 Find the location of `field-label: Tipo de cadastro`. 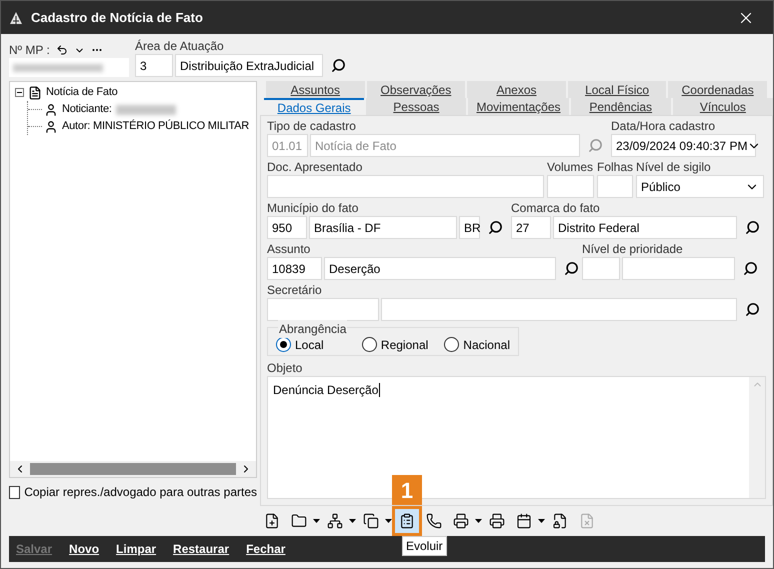

field-label: Tipo de cadastro is located at coordinates (311, 126).